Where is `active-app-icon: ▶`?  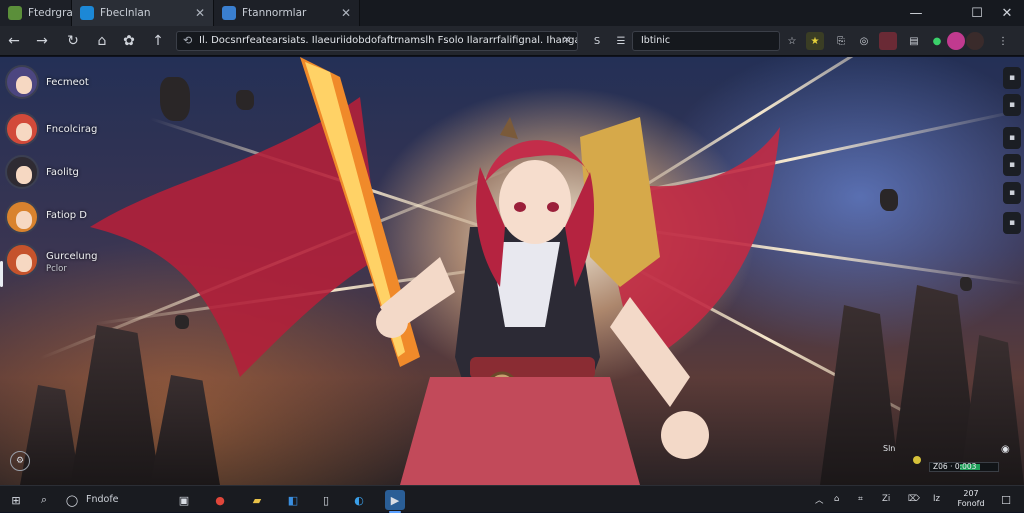 active-app-icon: ▶ is located at coordinates (395, 501).